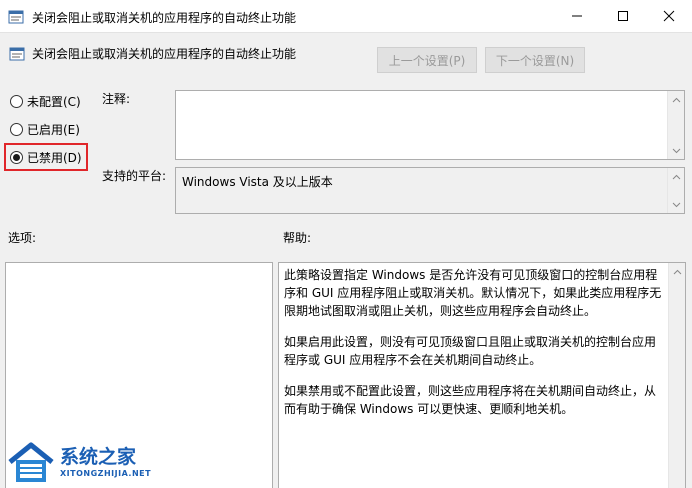 The height and width of the screenshot is (488, 692). I want to click on title-bar: 关闭会阻止或取消关机的应用程序的自动终止功能, so click(346, 16).